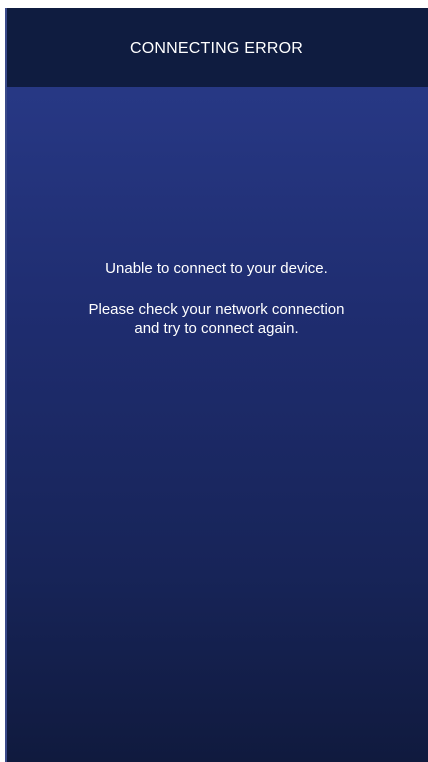  I want to click on error-message-line-1: Unable to connect to your device., so click(216, 268).